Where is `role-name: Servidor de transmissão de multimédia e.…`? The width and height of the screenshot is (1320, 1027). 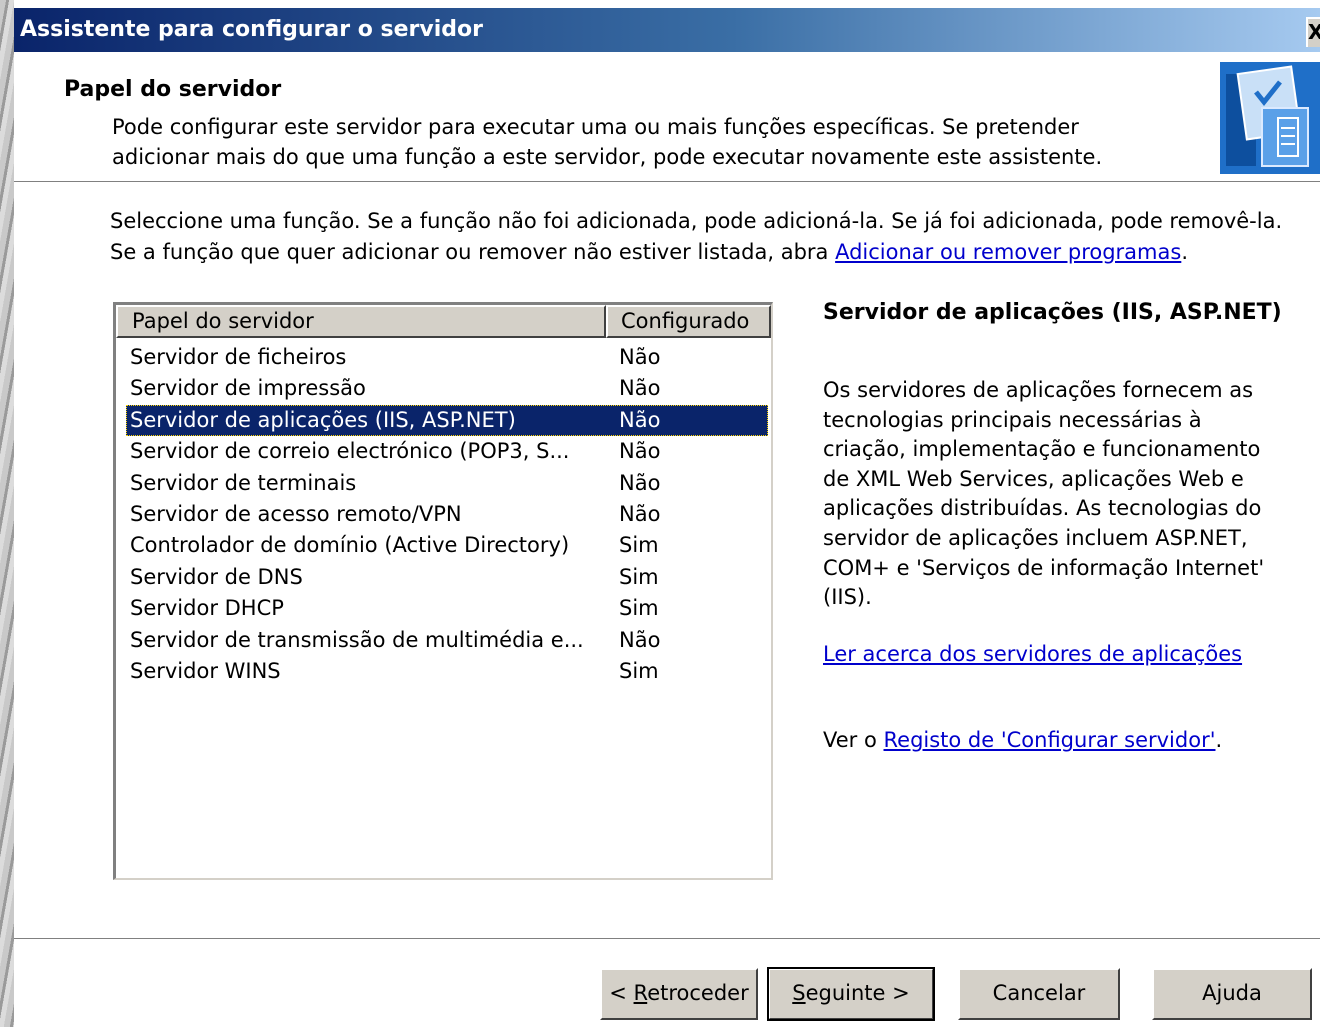
role-name: Servidor de transmissão de multimédia e.… is located at coordinates (357, 639).